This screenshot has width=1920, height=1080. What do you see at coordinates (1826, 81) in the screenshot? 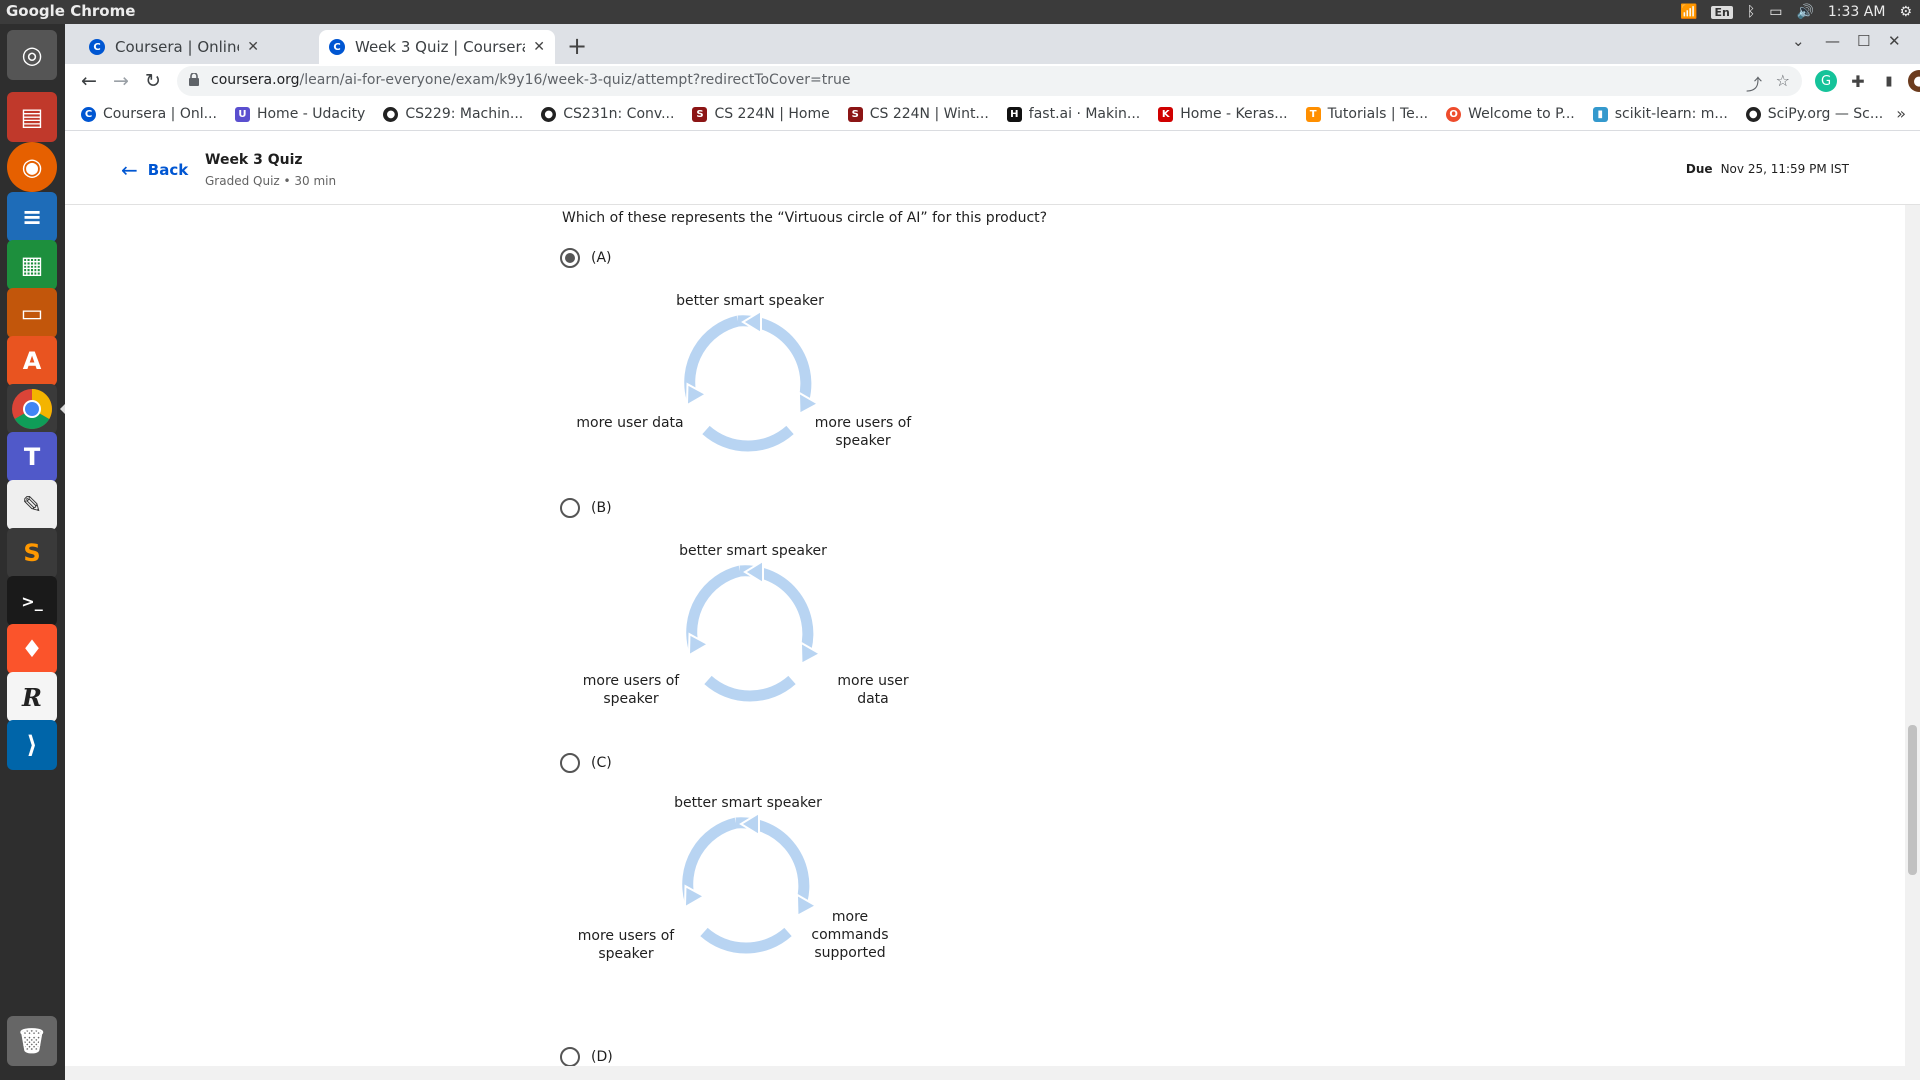
I see `grammarly-icon: G` at bounding box center [1826, 81].